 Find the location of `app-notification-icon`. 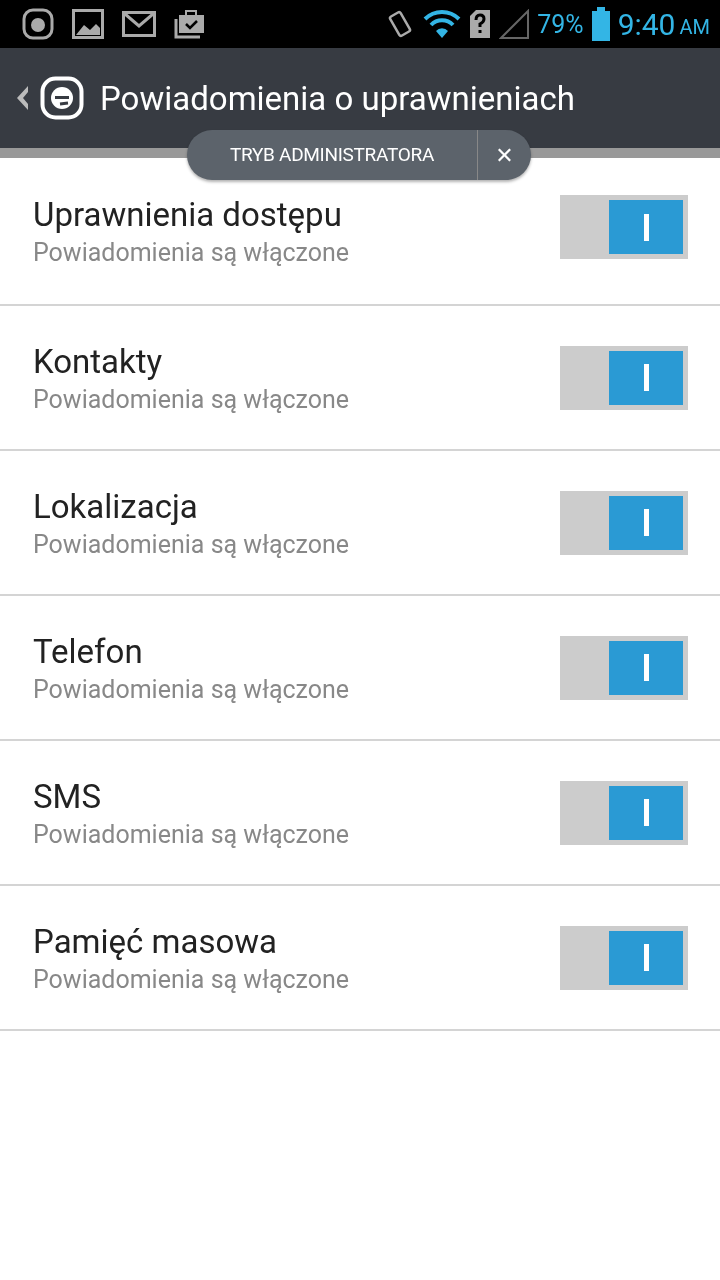

app-notification-icon is located at coordinates (38, 24).